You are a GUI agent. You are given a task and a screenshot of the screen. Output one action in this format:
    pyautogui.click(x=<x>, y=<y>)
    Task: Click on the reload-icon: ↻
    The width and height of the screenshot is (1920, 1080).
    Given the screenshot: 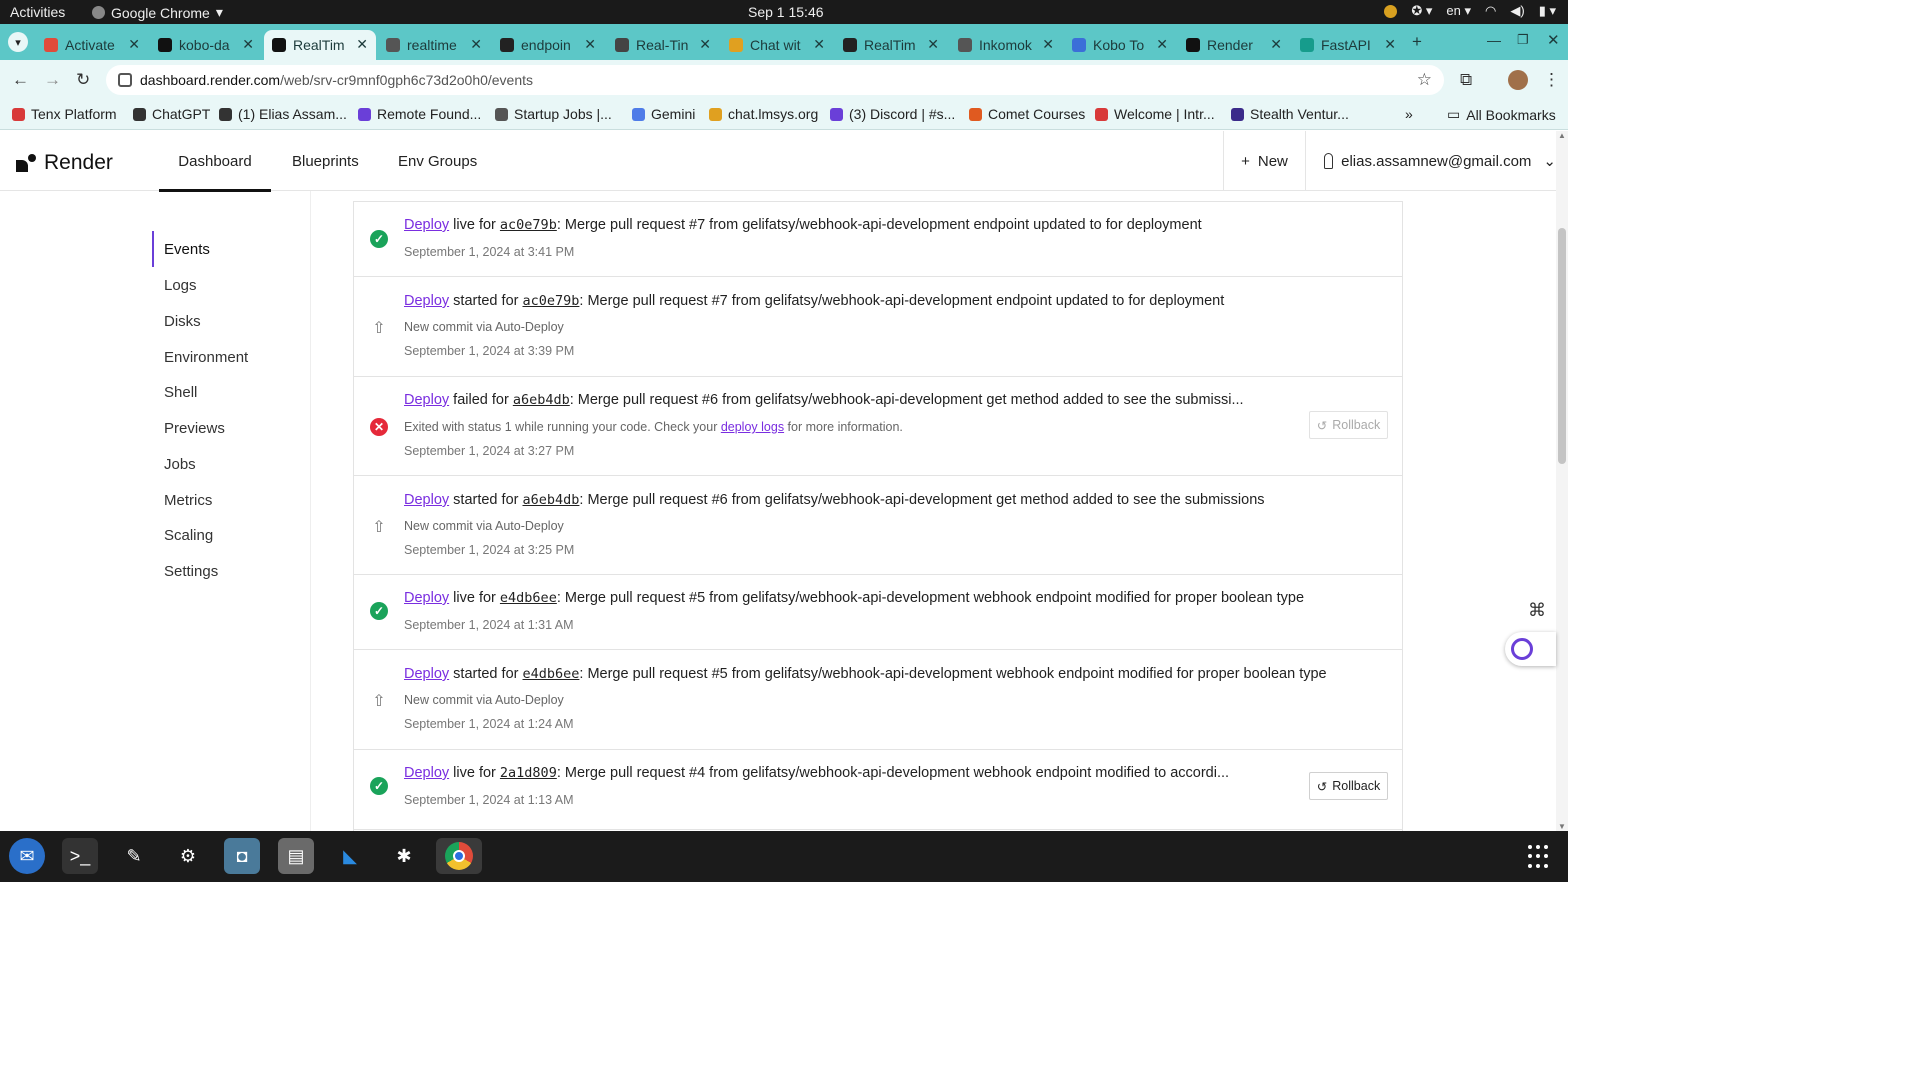 What is the action you would take?
    pyautogui.click(x=83, y=80)
    